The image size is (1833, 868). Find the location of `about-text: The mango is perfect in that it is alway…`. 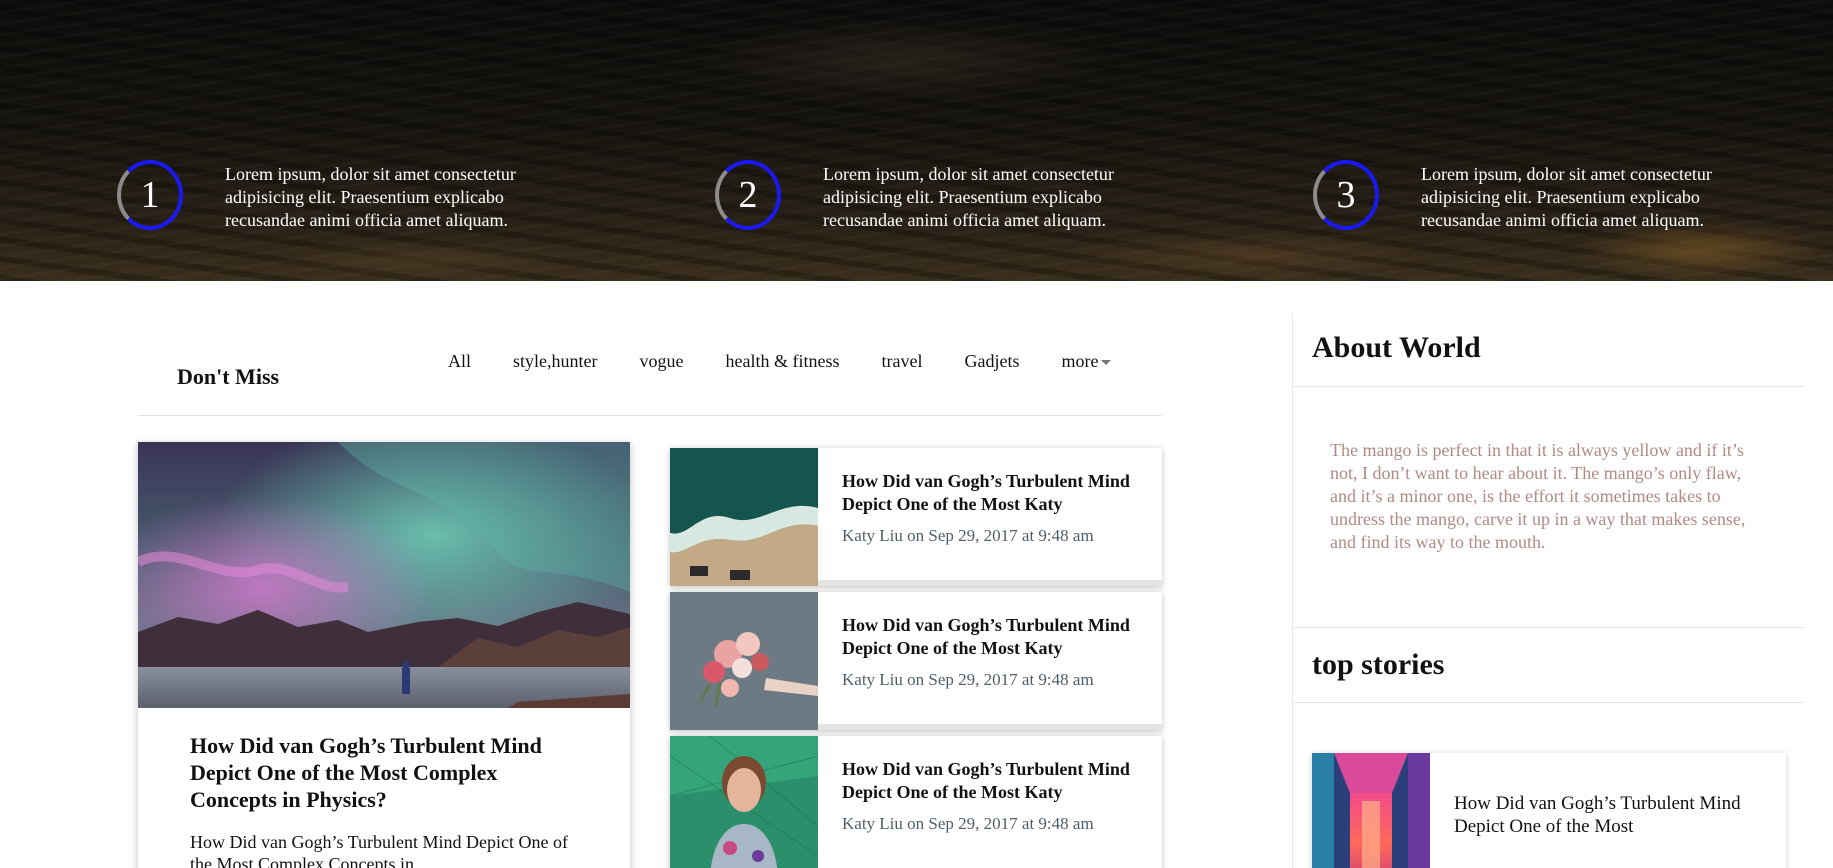

about-text: The mango is perfect in that it is alway… is located at coordinates (1538, 496).